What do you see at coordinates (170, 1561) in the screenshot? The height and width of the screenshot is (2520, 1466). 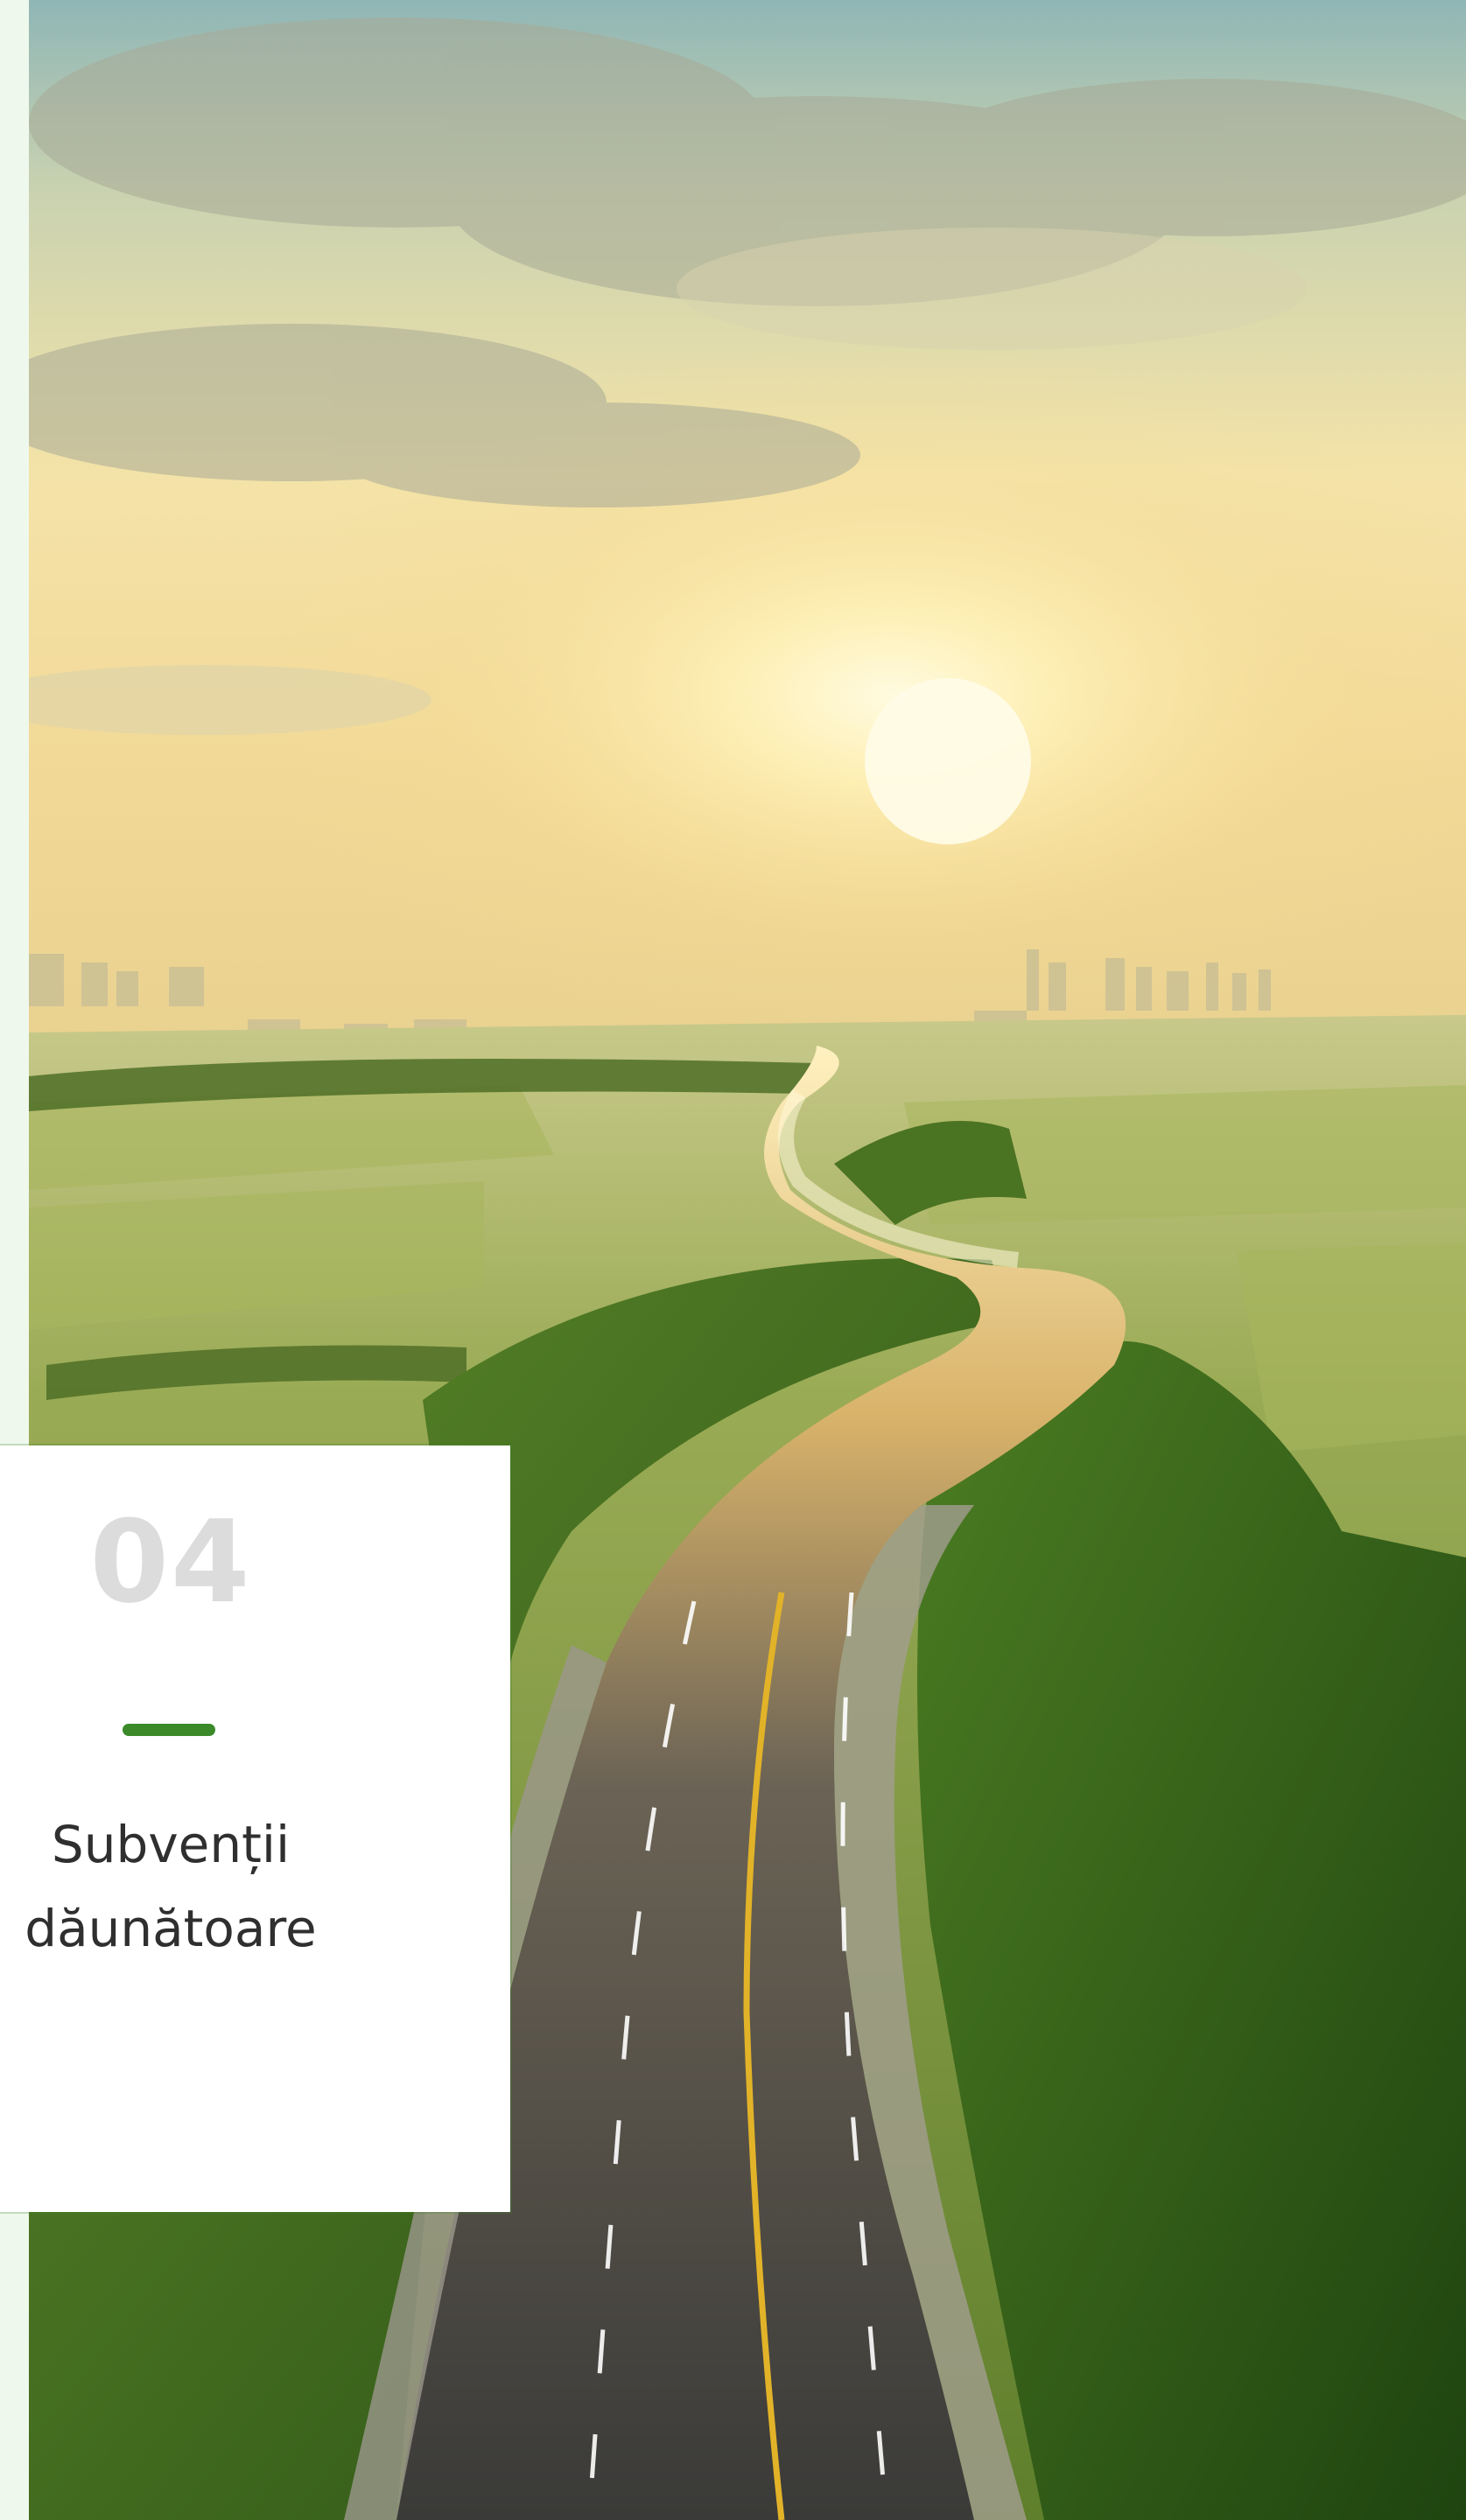 I see `card-number: 04` at bounding box center [170, 1561].